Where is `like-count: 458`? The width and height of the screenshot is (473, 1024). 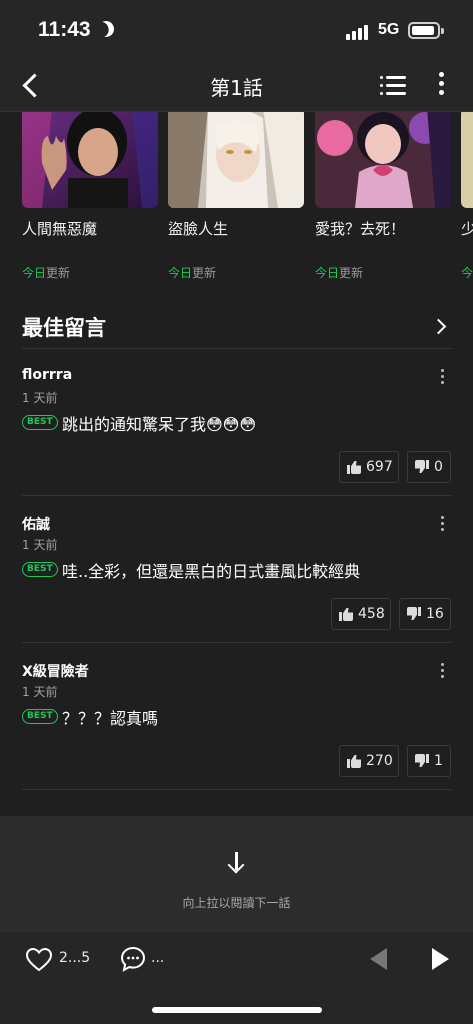 like-count: 458 is located at coordinates (371, 614).